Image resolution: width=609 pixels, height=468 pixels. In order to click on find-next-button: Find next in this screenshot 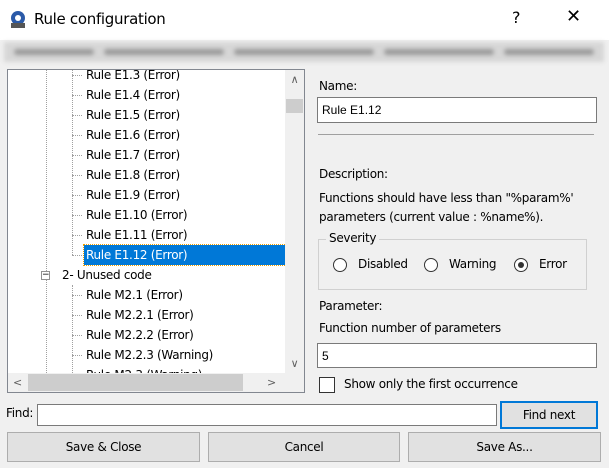, I will do `click(549, 415)`.